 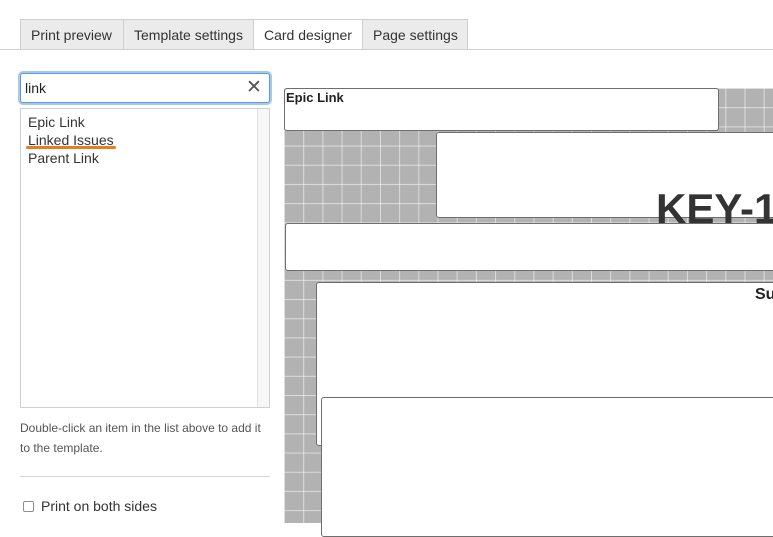 What do you see at coordinates (415, 34) in the screenshot?
I see `tab-page-settings: Page settings` at bounding box center [415, 34].